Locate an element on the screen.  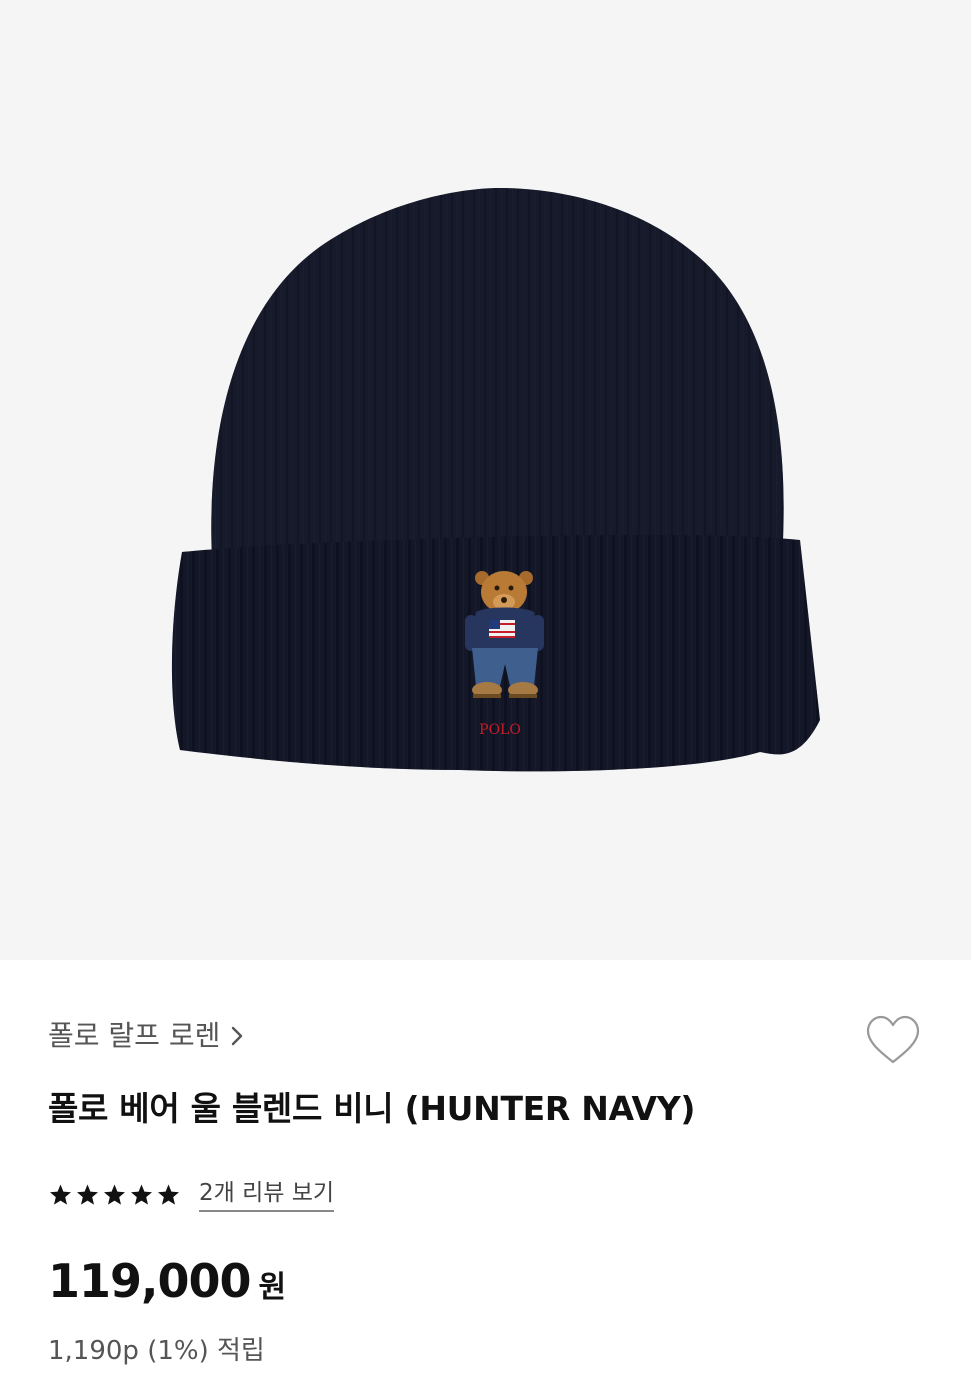
review-link: 2개 리뷰 보기 is located at coordinates (267, 1194).